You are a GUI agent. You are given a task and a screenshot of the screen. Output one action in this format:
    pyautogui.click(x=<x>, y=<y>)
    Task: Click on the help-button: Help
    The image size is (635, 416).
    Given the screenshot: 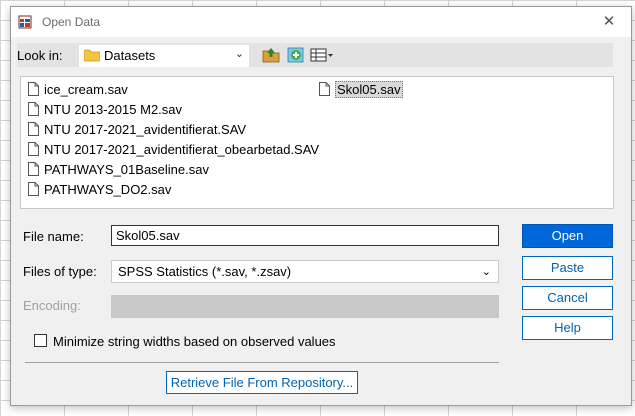 What is the action you would take?
    pyautogui.click(x=567, y=328)
    